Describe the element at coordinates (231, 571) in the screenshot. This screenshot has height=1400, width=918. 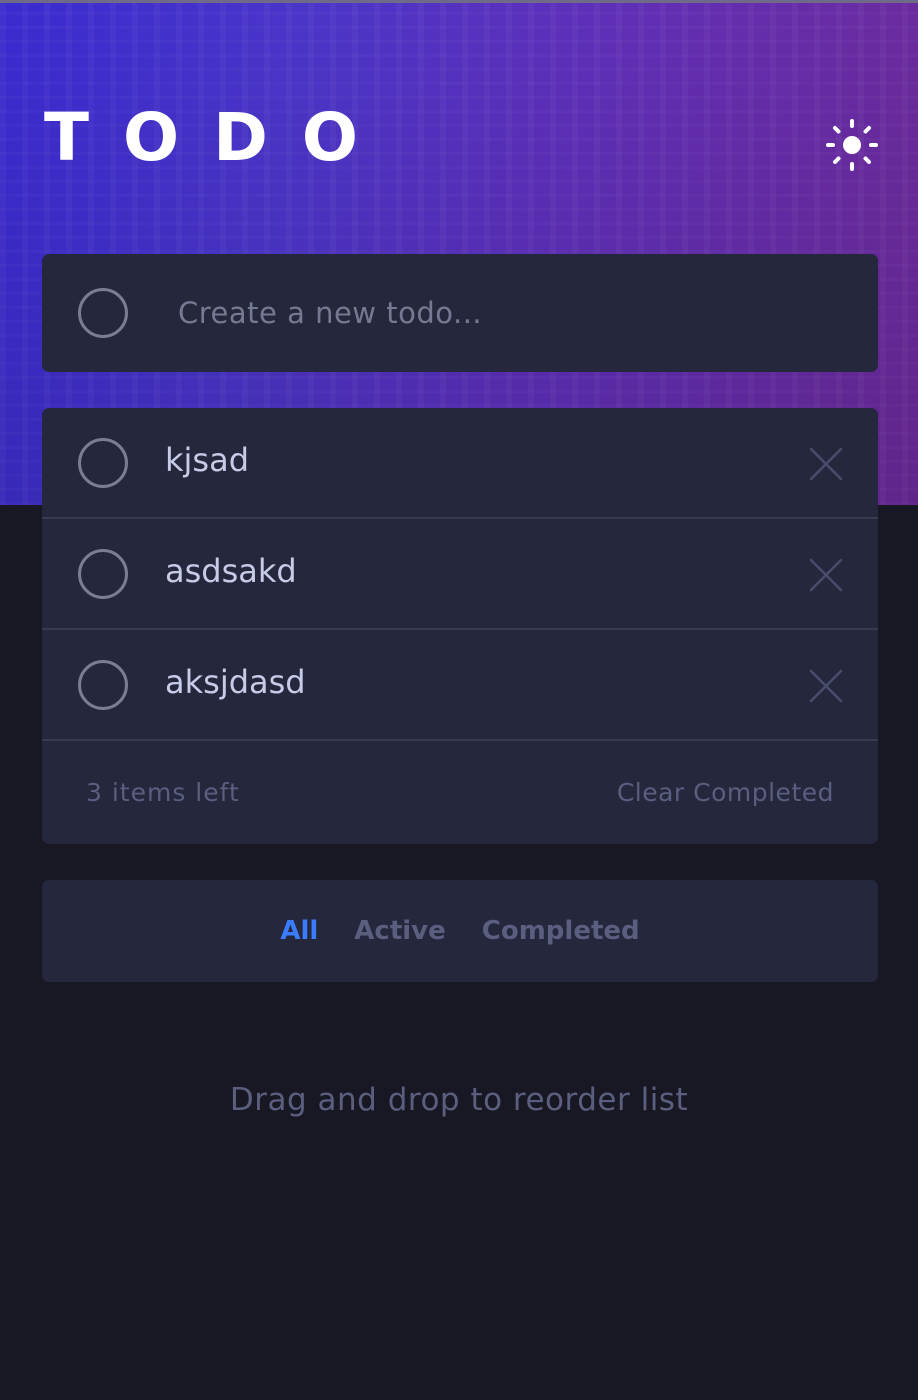
I see `todo-text: asdsakd` at that location.